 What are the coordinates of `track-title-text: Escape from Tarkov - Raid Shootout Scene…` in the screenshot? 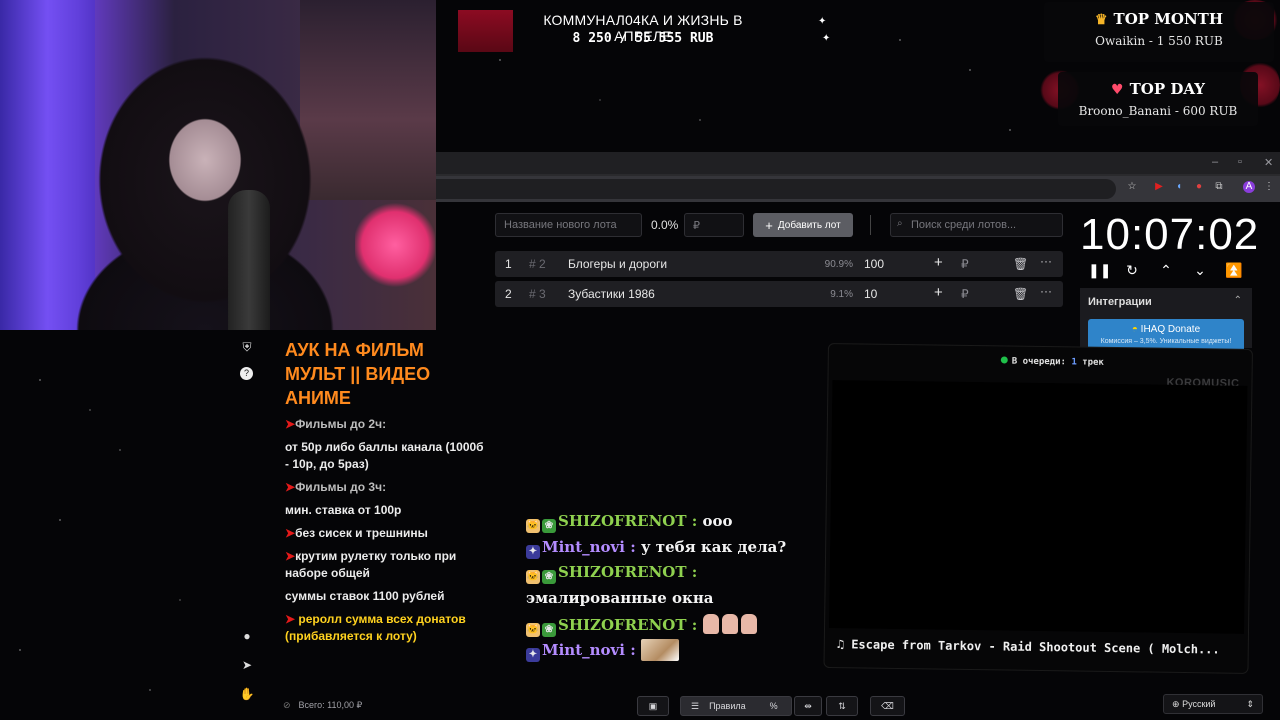 It's located at (1035, 647).